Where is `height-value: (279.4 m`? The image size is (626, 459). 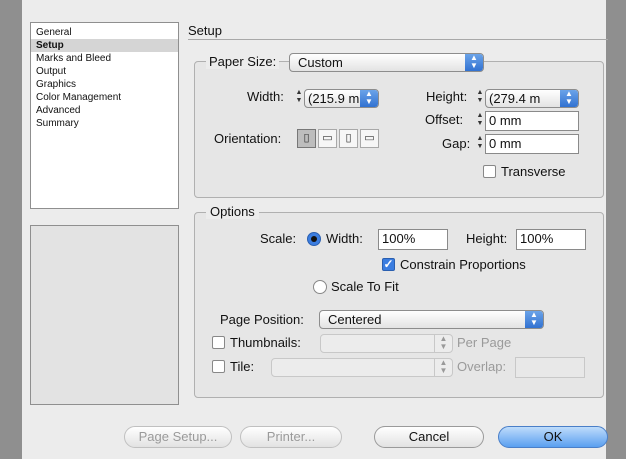
height-value: (279.4 m is located at coordinates (515, 98).